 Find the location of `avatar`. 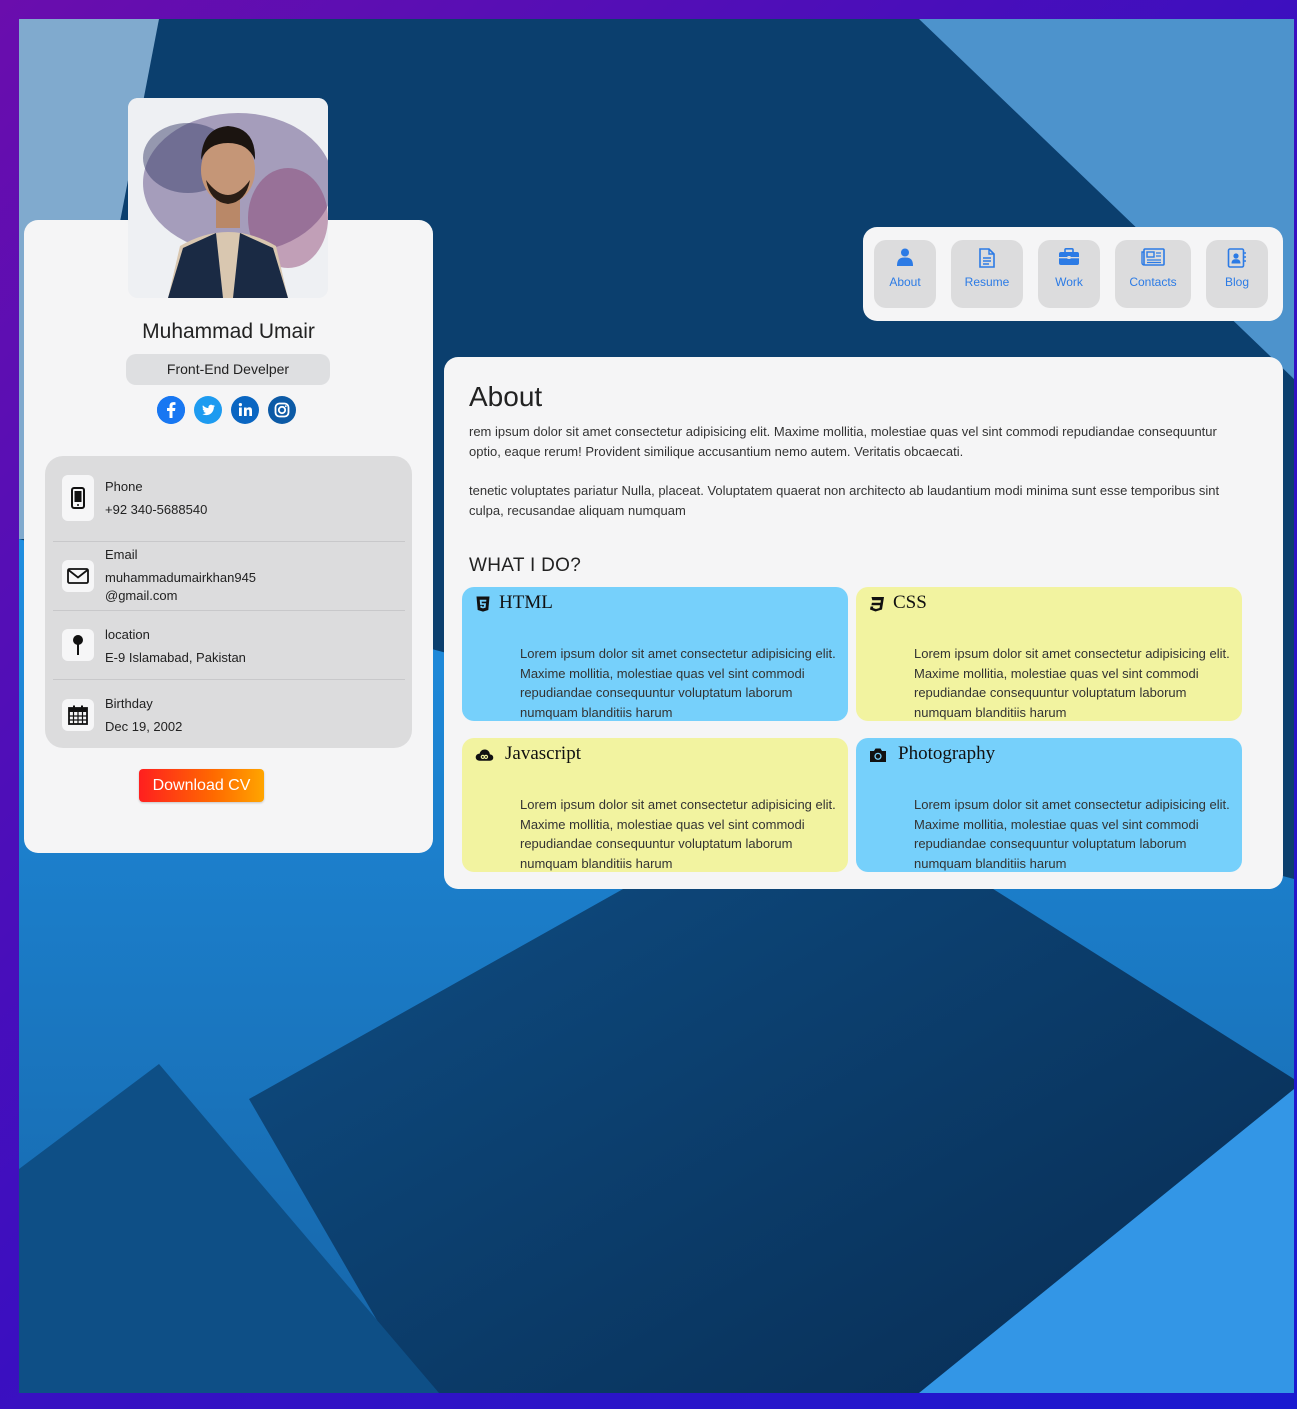

avatar is located at coordinates (228, 198).